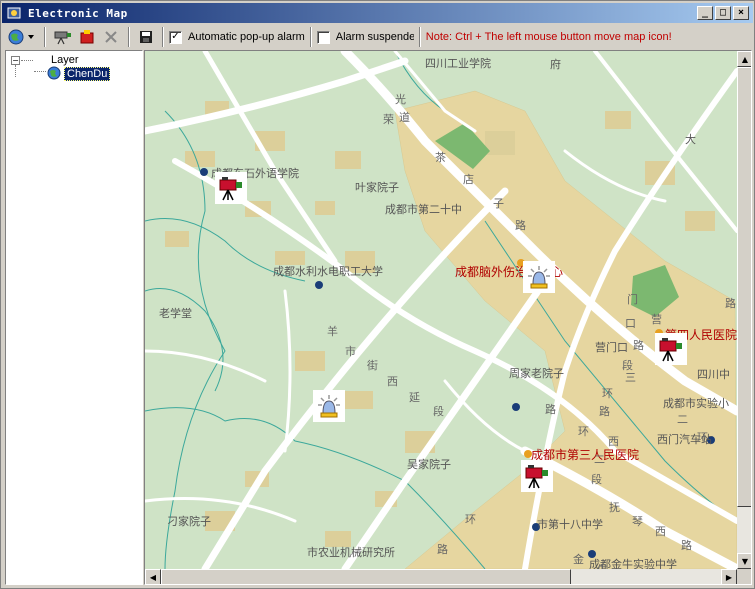 The width and height of the screenshot is (755, 589). Describe the element at coordinates (65, 60) in the screenshot. I see `tree-root-label: Layer` at that location.